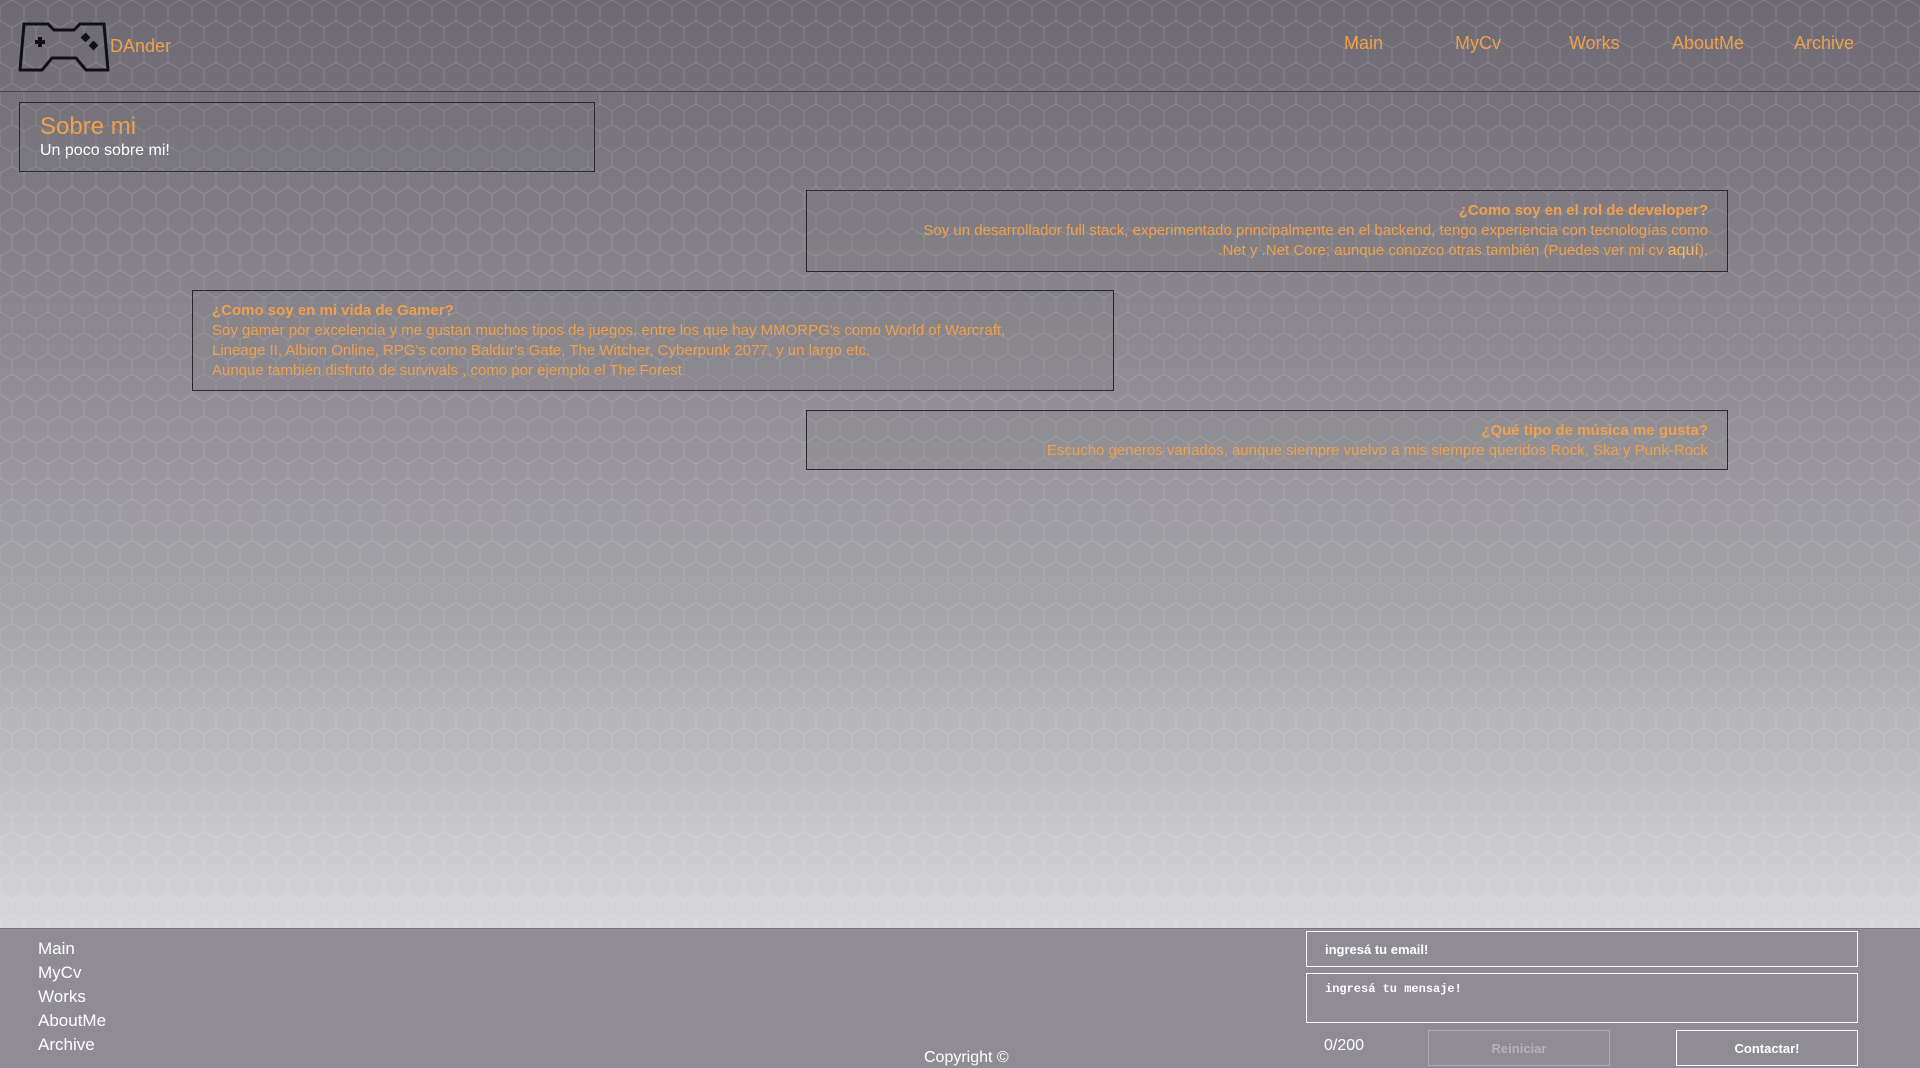 This screenshot has width=1920, height=1068. What do you see at coordinates (72, 1021) in the screenshot?
I see `footer-link-aboutme: AboutMe` at bounding box center [72, 1021].